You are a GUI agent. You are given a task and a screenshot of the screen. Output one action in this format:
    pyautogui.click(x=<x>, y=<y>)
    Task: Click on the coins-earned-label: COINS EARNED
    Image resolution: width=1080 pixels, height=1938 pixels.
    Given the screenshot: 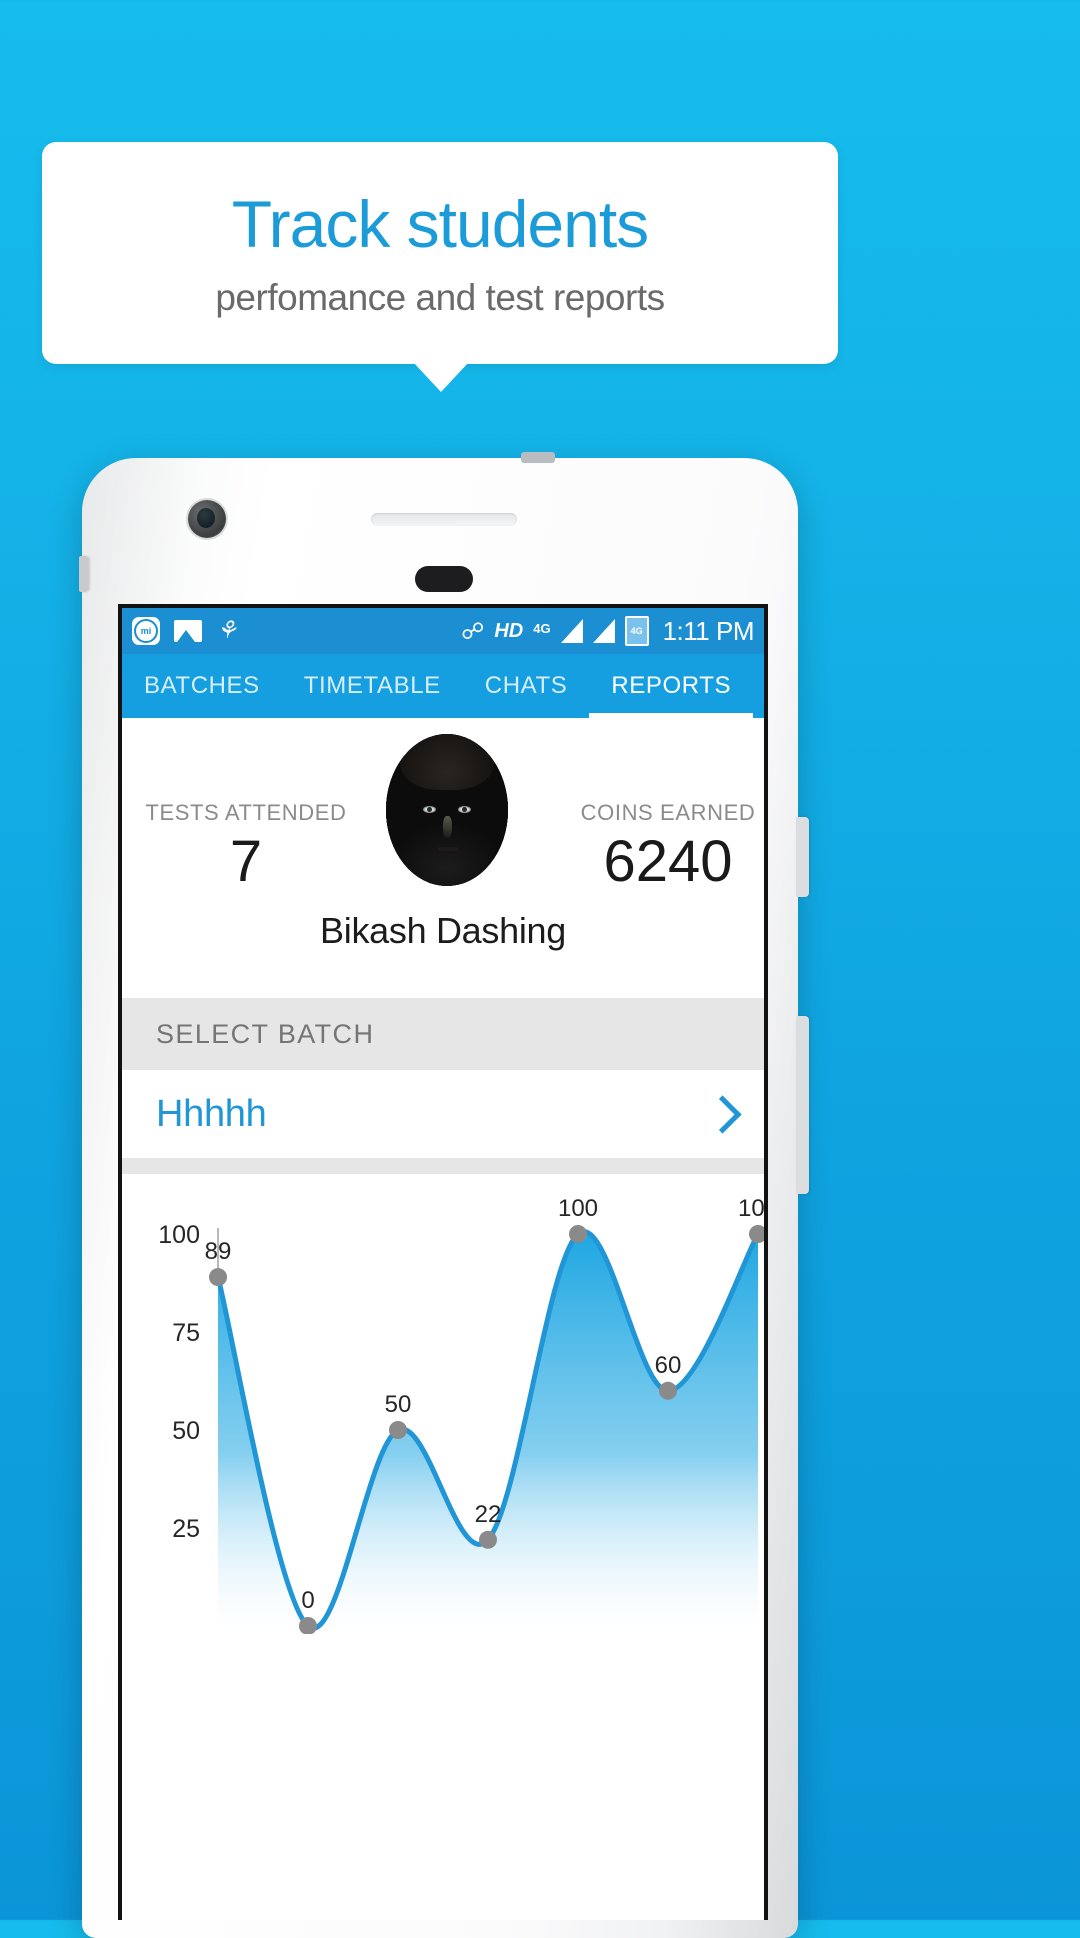 What is the action you would take?
    pyautogui.click(x=668, y=812)
    